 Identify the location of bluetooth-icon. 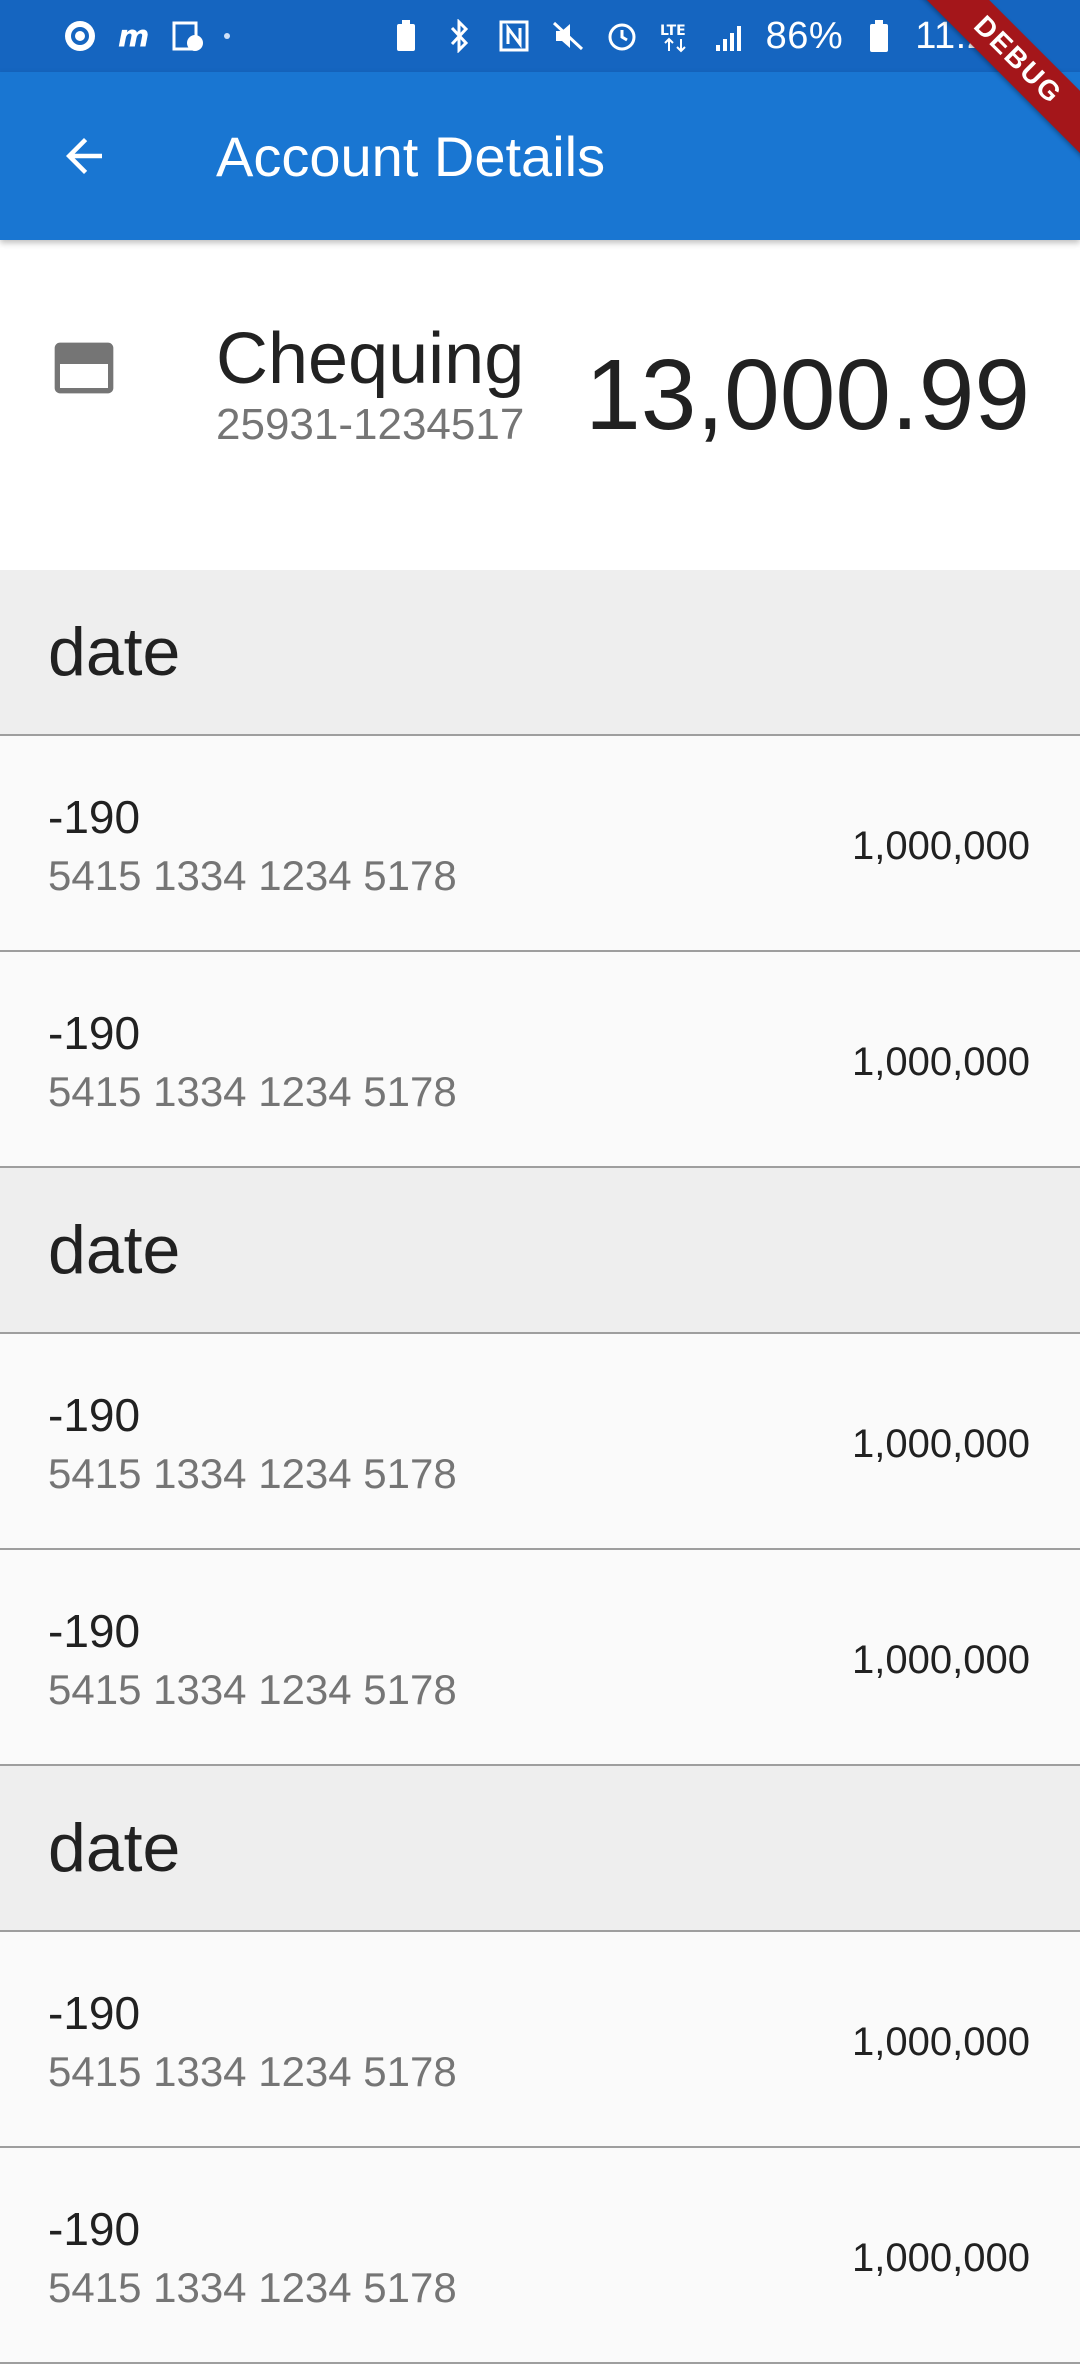
(460, 36).